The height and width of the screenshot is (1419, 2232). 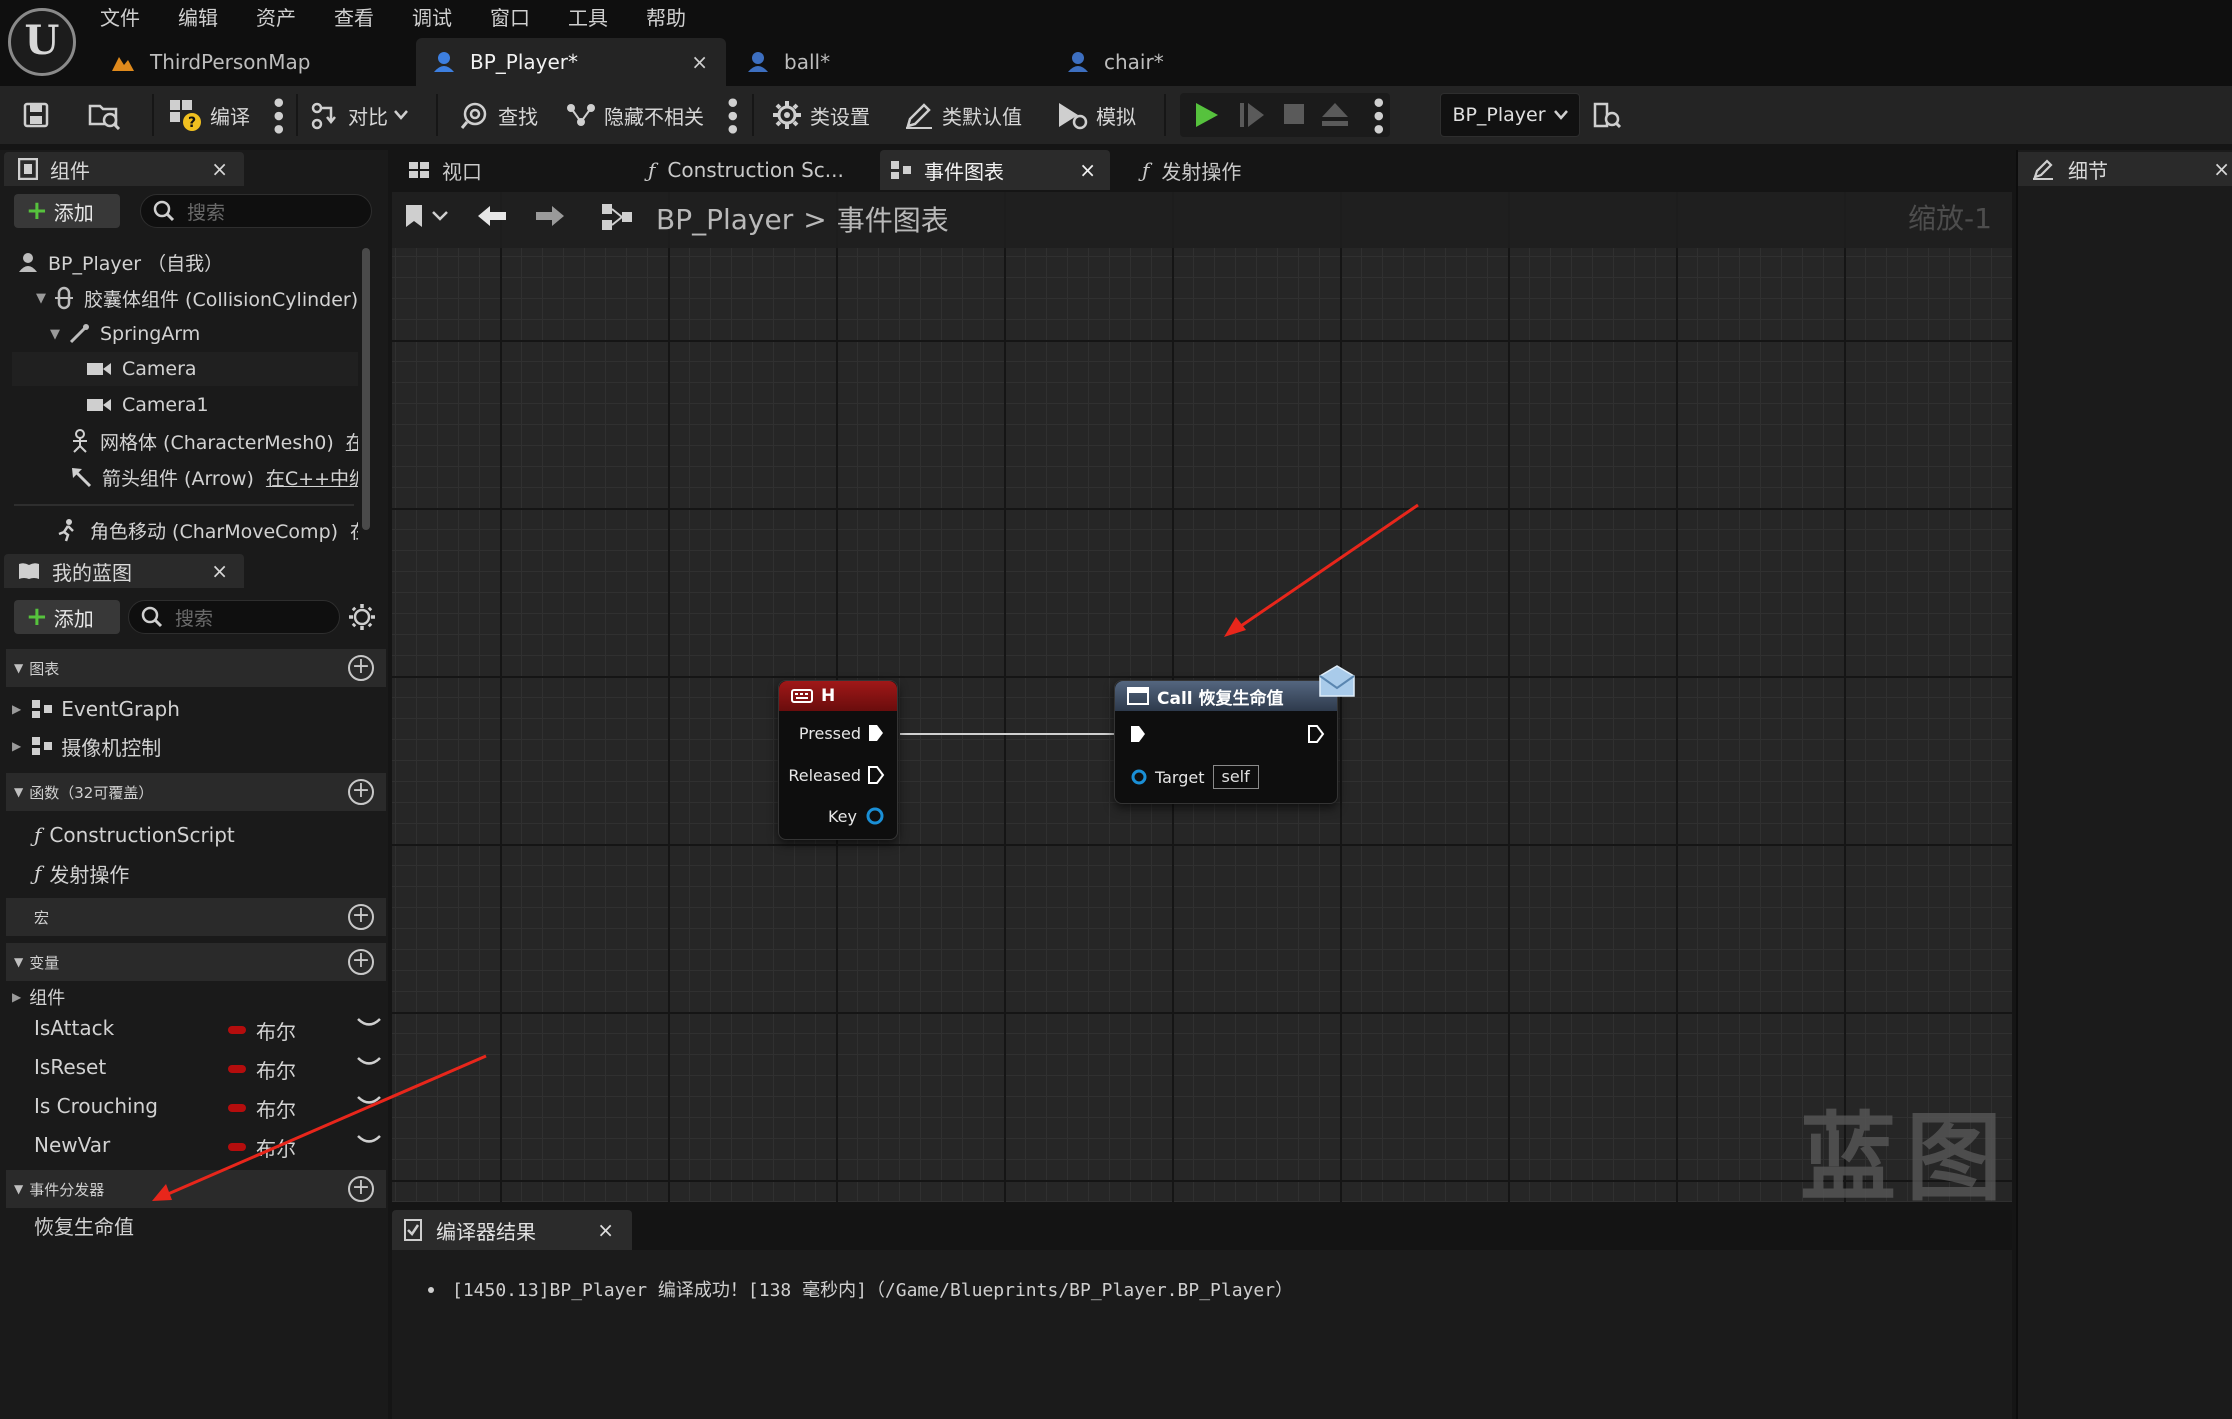 What do you see at coordinates (319, 1127) in the screenshot?
I see `annotation-arrow-dispatcher` at bounding box center [319, 1127].